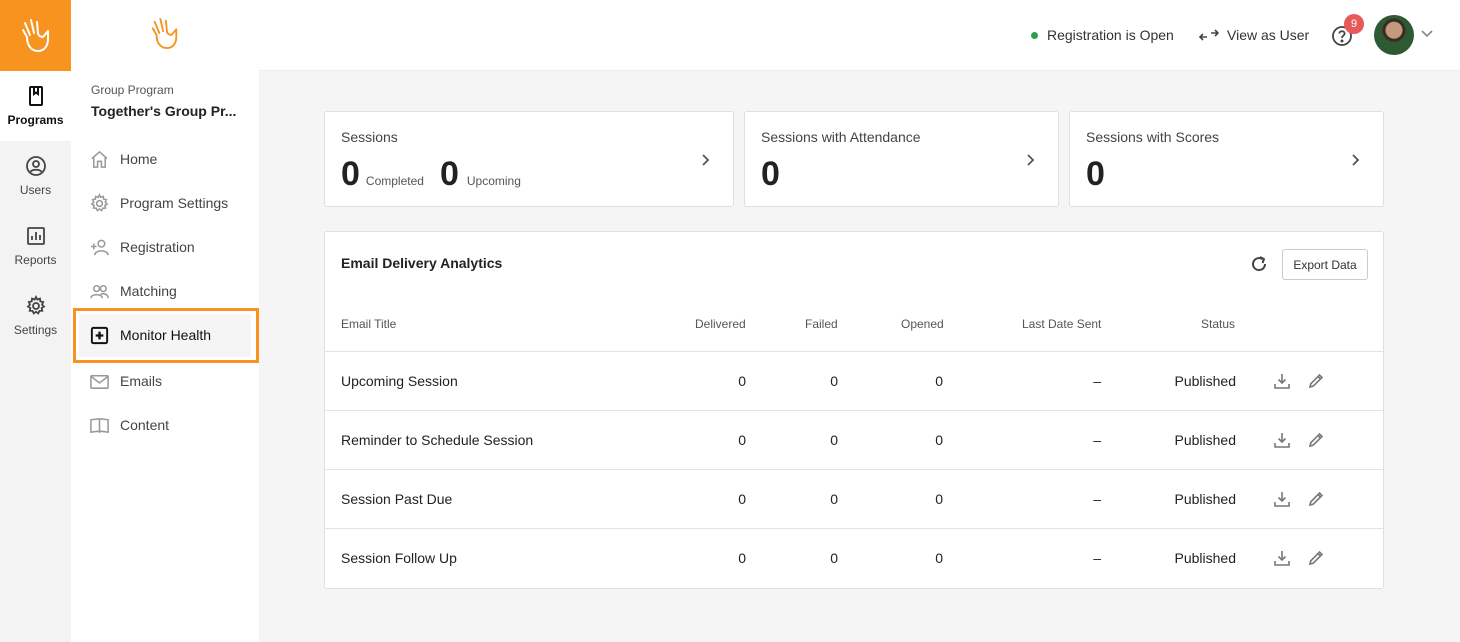 The width and height of the screenshot is (1460, 642). What do you see at coordinates (132, 90) in the screenshot?
I see `program-type-label: Group Program` at bounding box center [132, 90].